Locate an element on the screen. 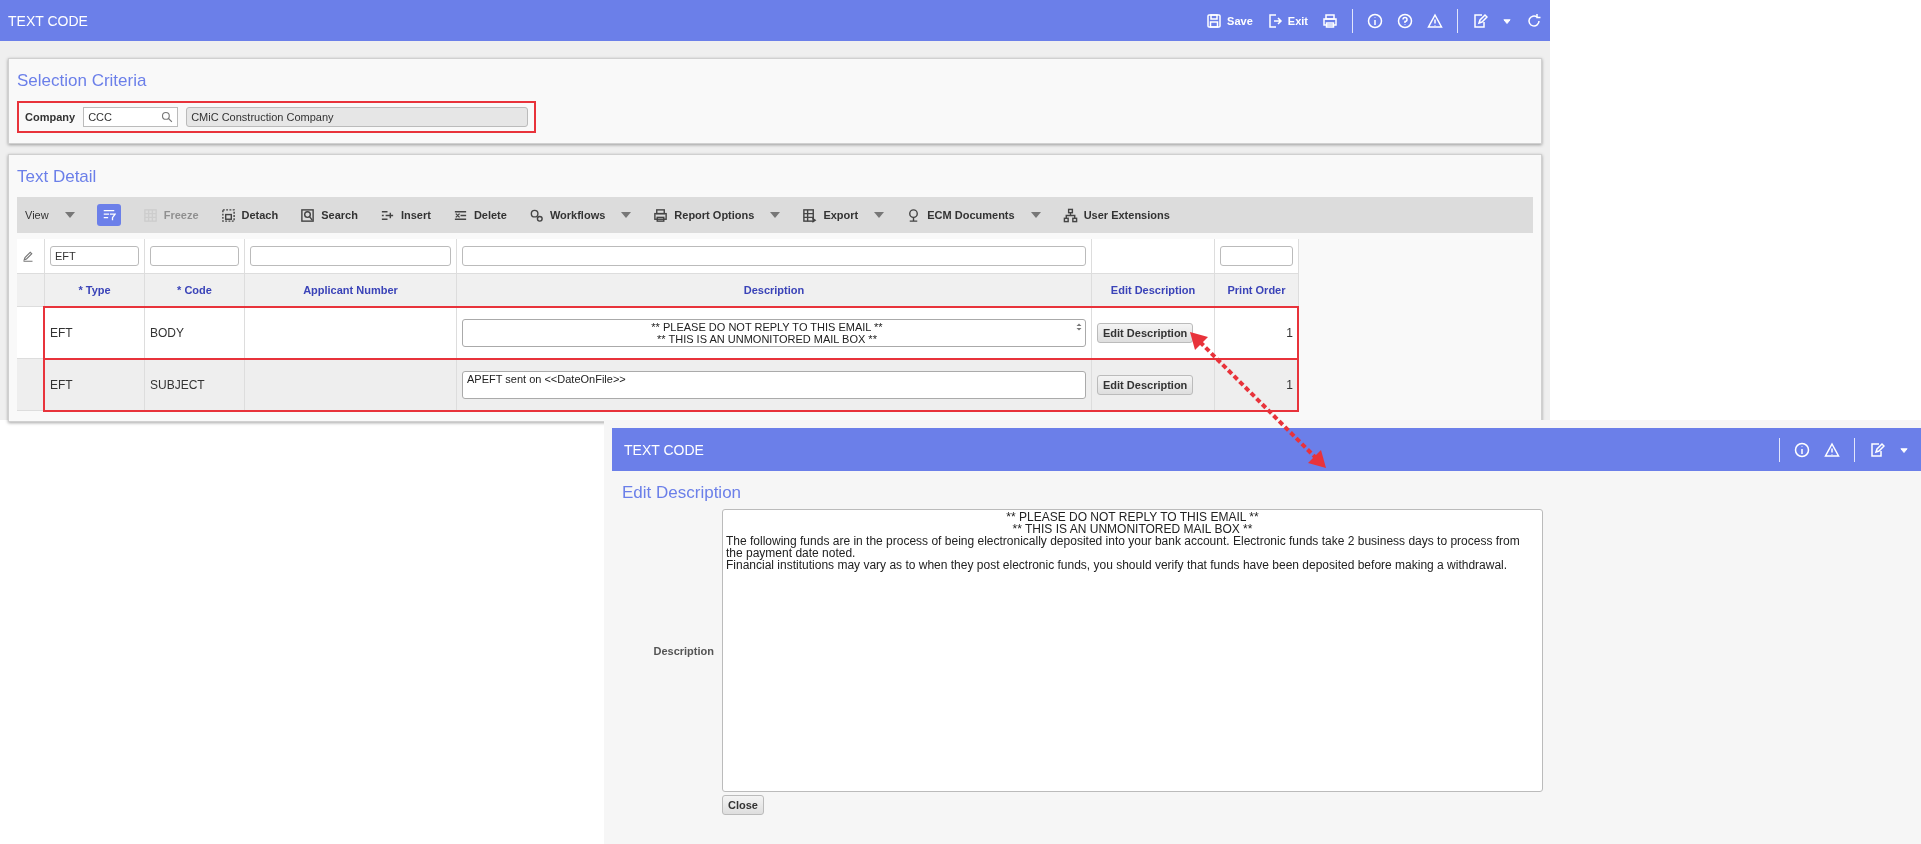 Image resolution: width=1921 pixels, height=844 pixels. toolbar-button: Detach is located at coordinates (249, 215).